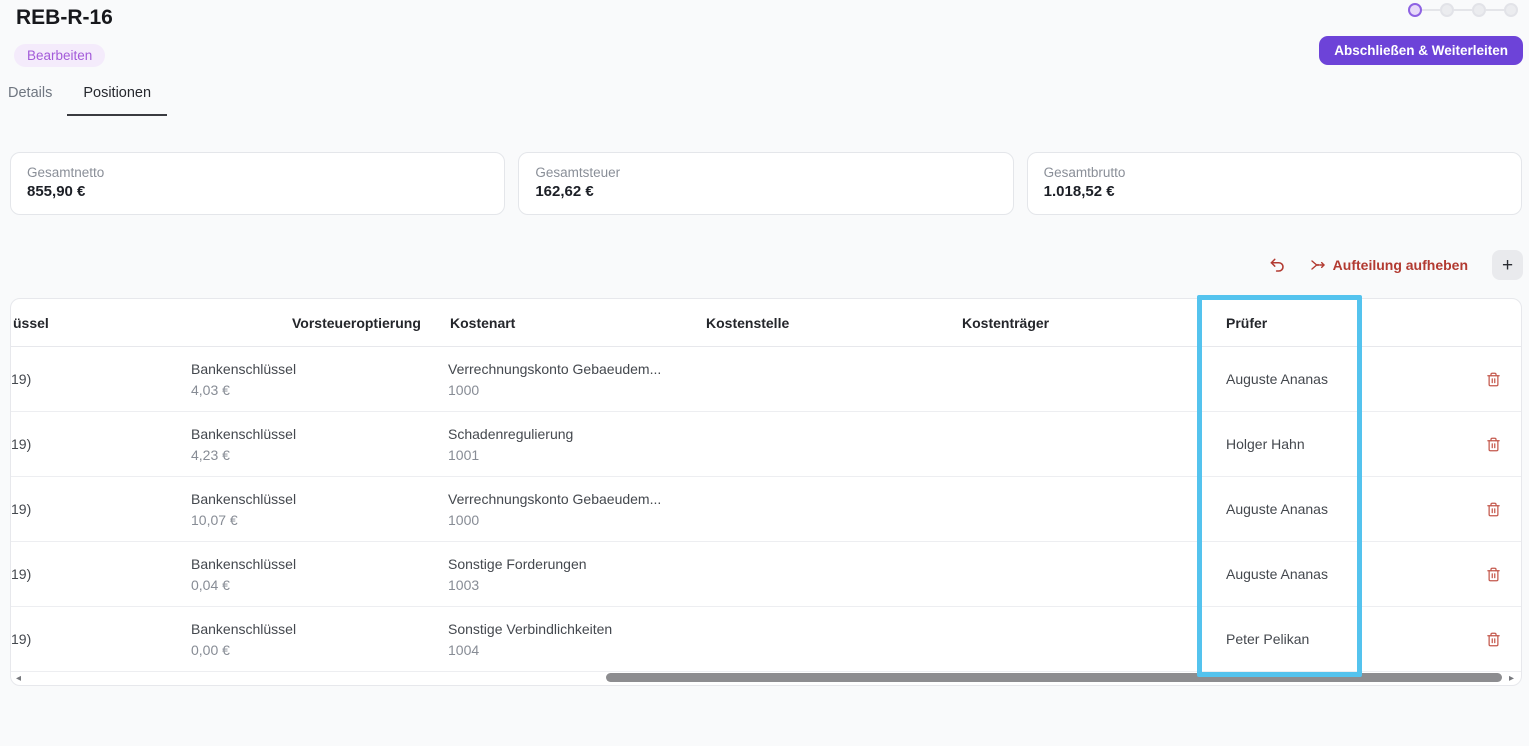 The image size is (1529, 746). I want to click on tab-positionen: Positionen, so click(117, 100).